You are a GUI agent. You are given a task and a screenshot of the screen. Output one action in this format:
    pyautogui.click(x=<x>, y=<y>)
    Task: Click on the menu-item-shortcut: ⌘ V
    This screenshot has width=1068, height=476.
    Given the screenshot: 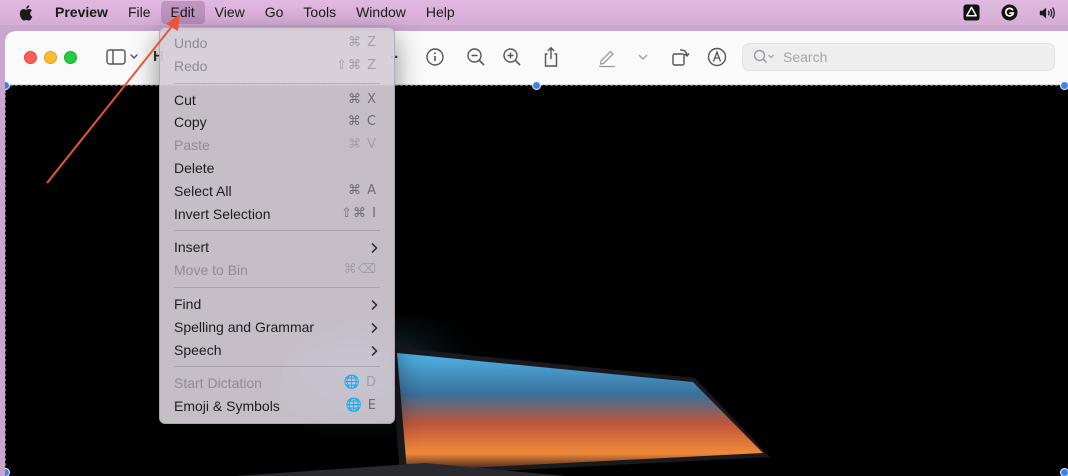 What is the action you would take?
    pyautogui.click(x=362, y=145)
    